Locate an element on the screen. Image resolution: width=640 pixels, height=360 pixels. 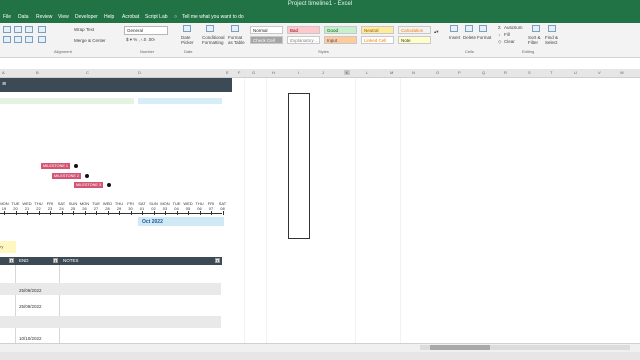
scrollbar-thumb is located at coordinates (460, 347).